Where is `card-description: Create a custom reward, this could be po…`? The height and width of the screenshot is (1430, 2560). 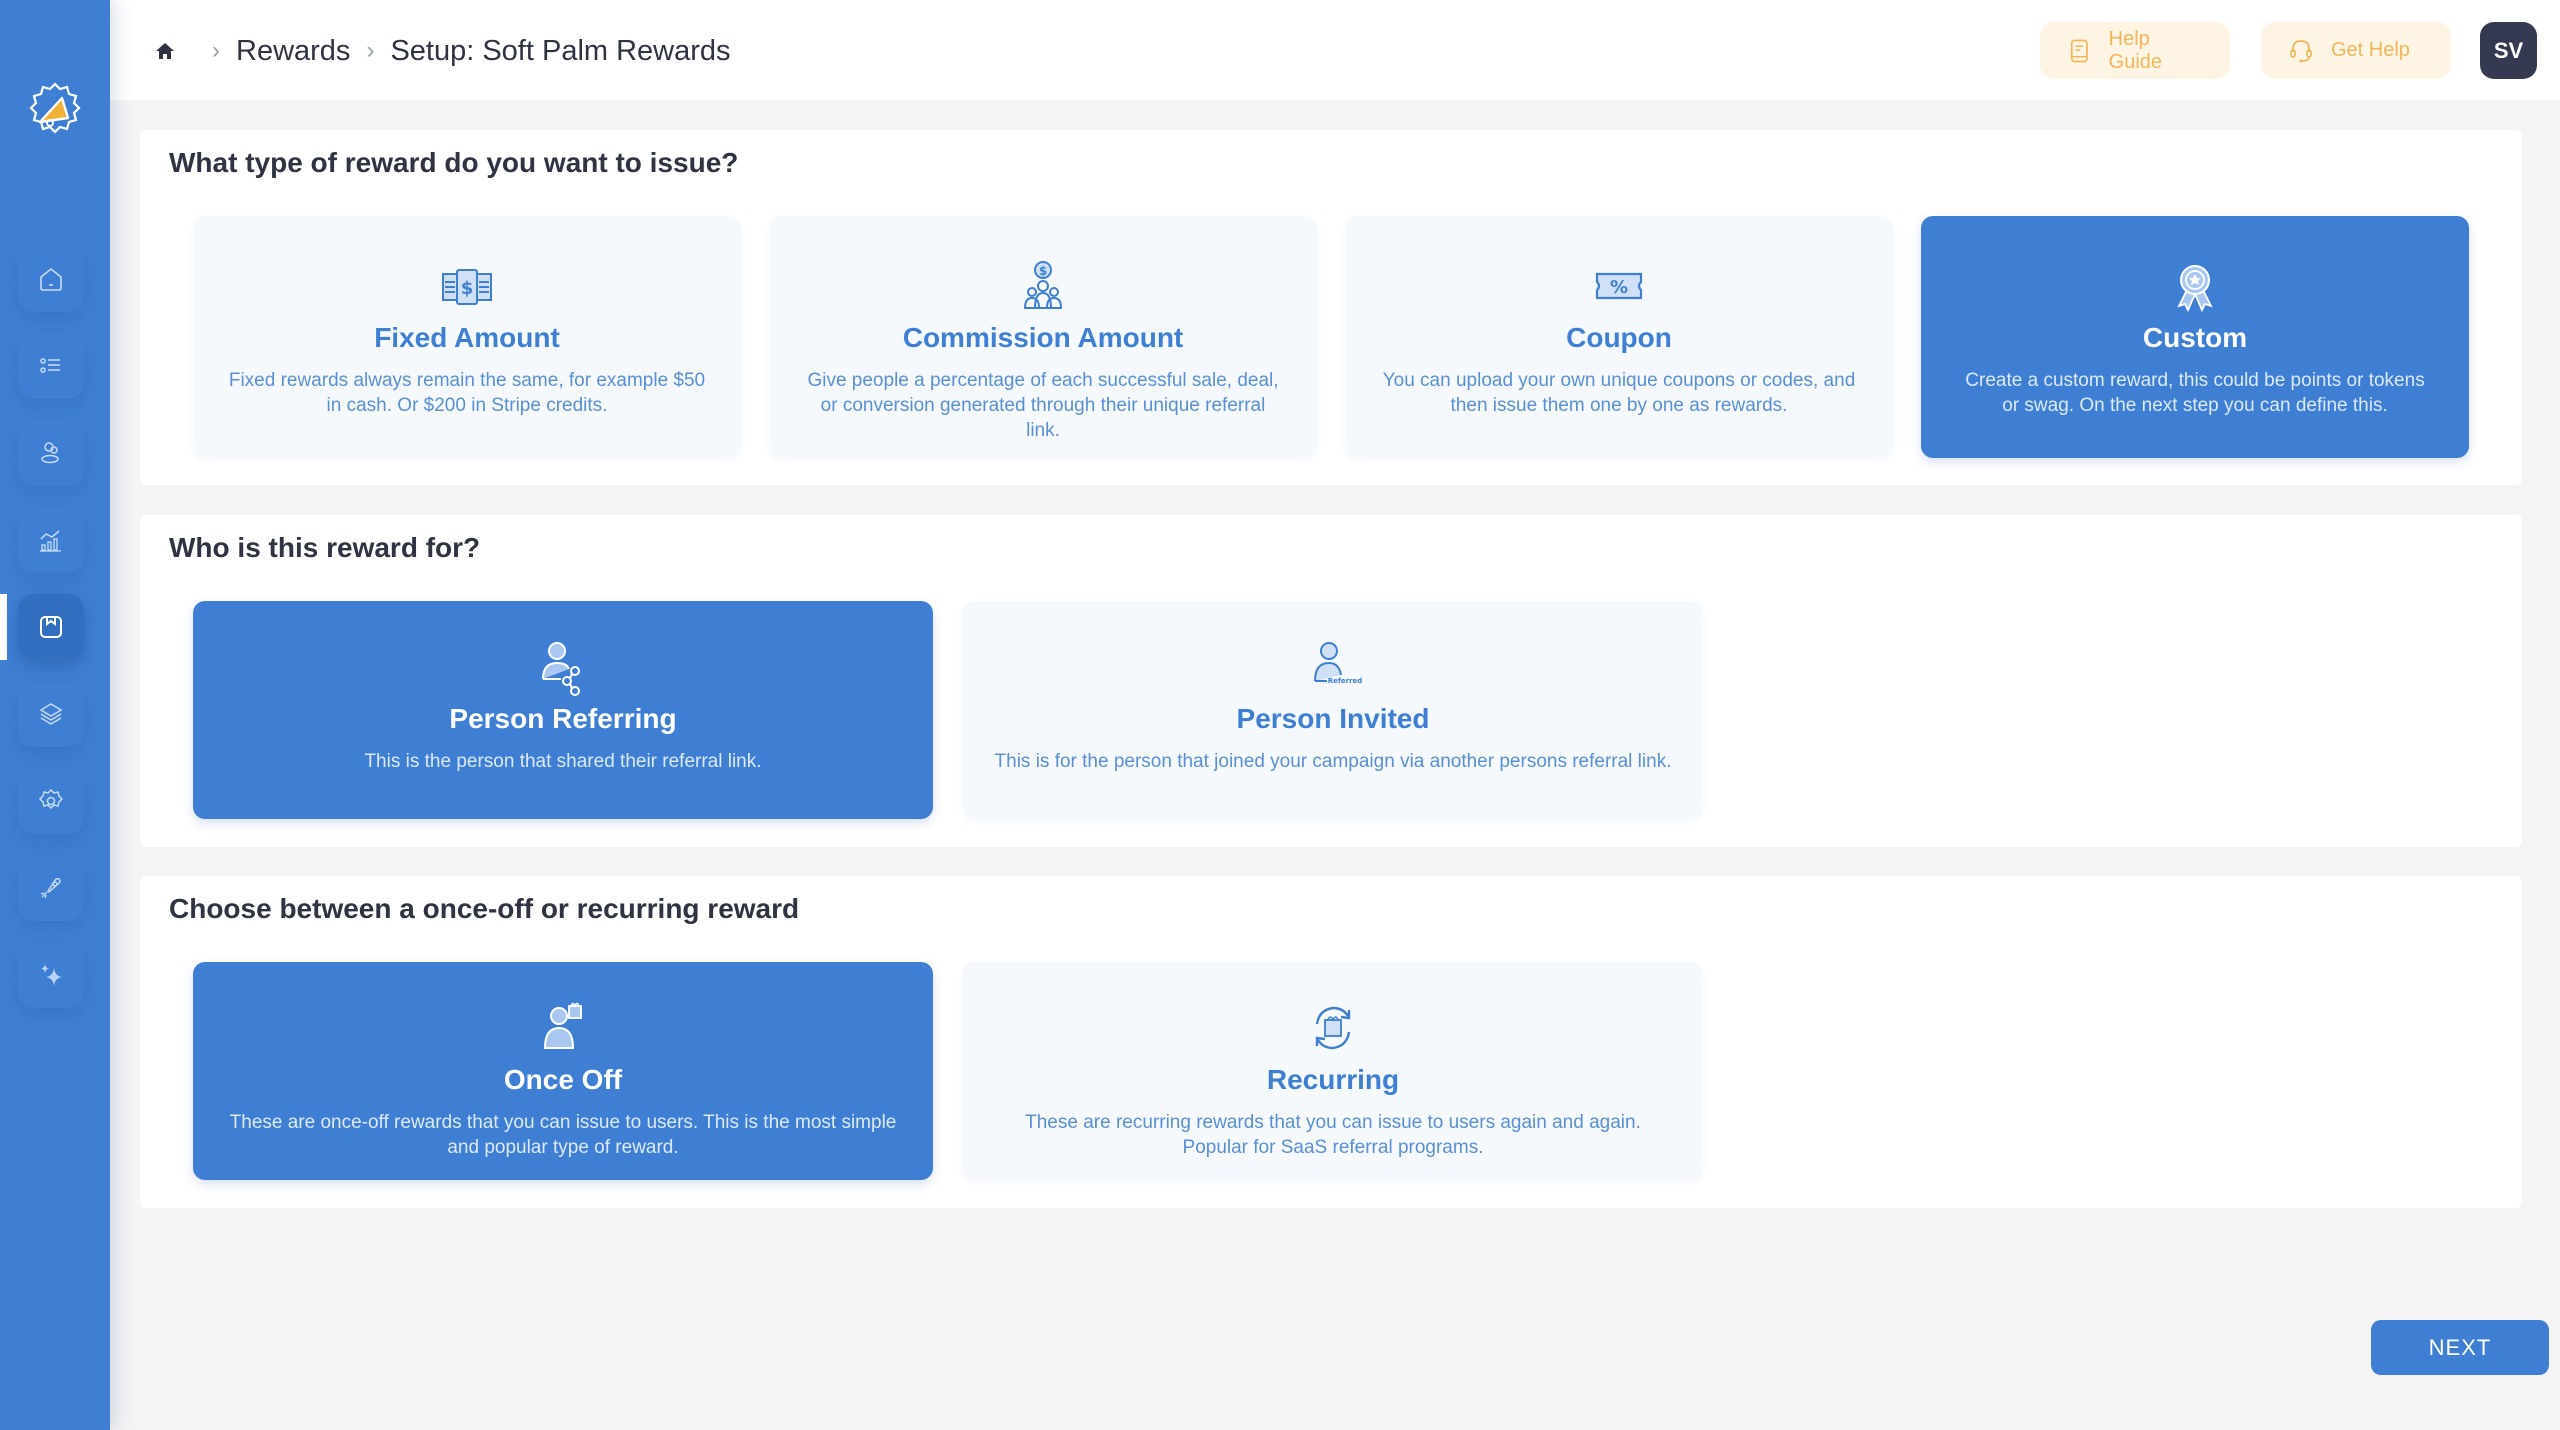 card-description: Create a custom reward, this could be po… is located at coordinates (2195, 393).